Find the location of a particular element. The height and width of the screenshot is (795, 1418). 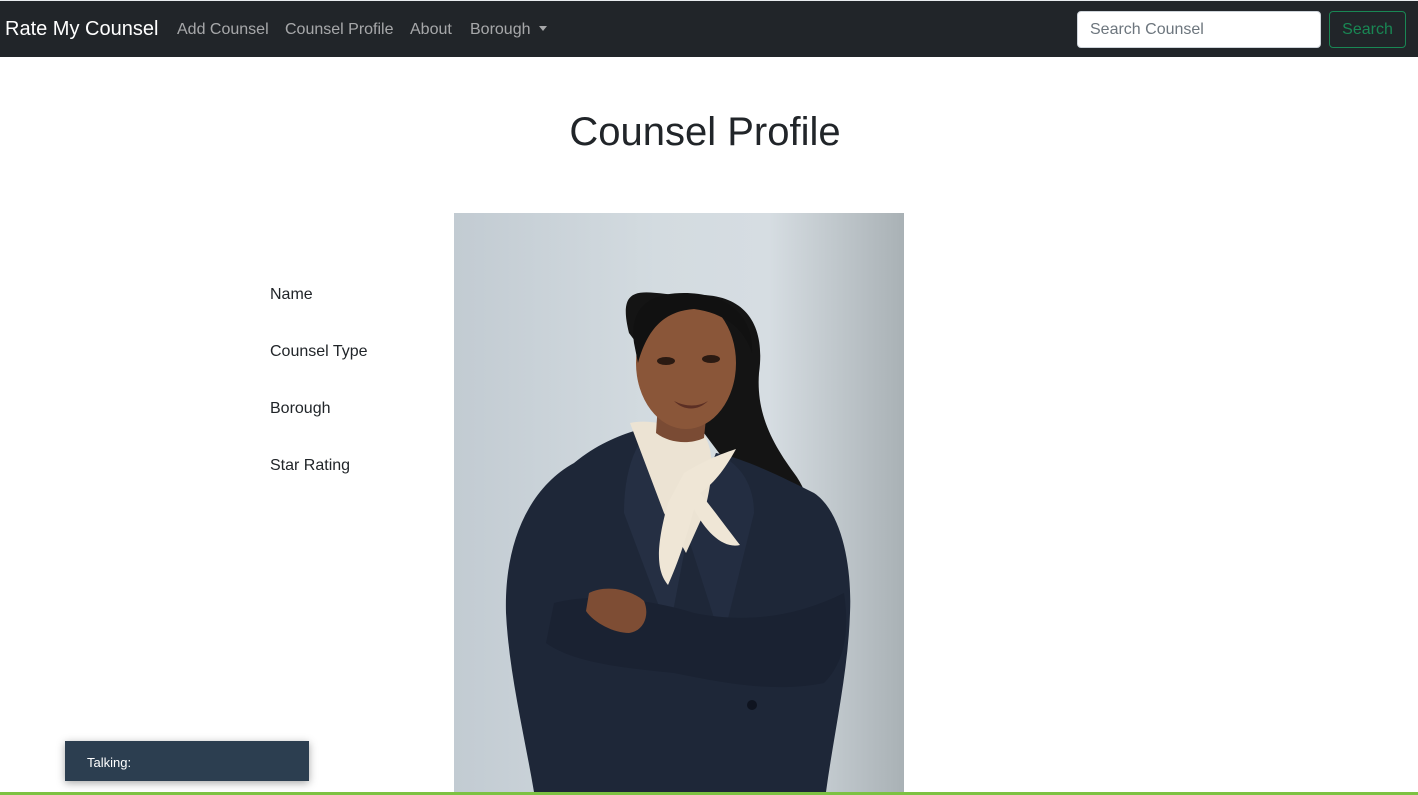

brand-link: Rate My Counsel is located at coordinates (81, 29).